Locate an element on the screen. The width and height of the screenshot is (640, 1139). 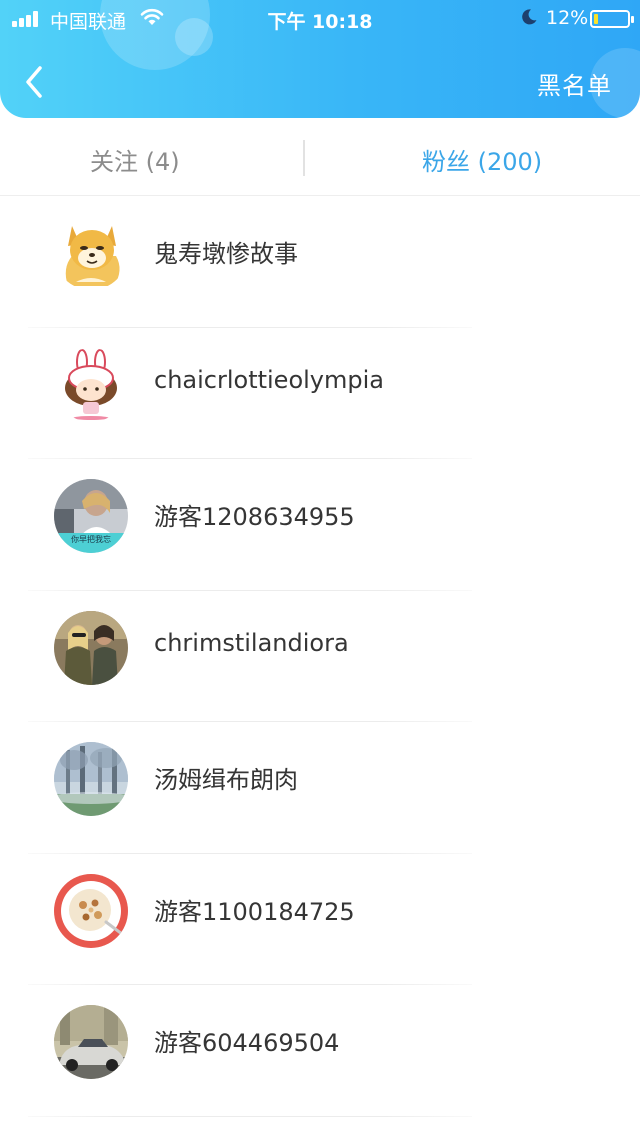
list-item: 游客1100184725 is located at coordinates (320, 920).